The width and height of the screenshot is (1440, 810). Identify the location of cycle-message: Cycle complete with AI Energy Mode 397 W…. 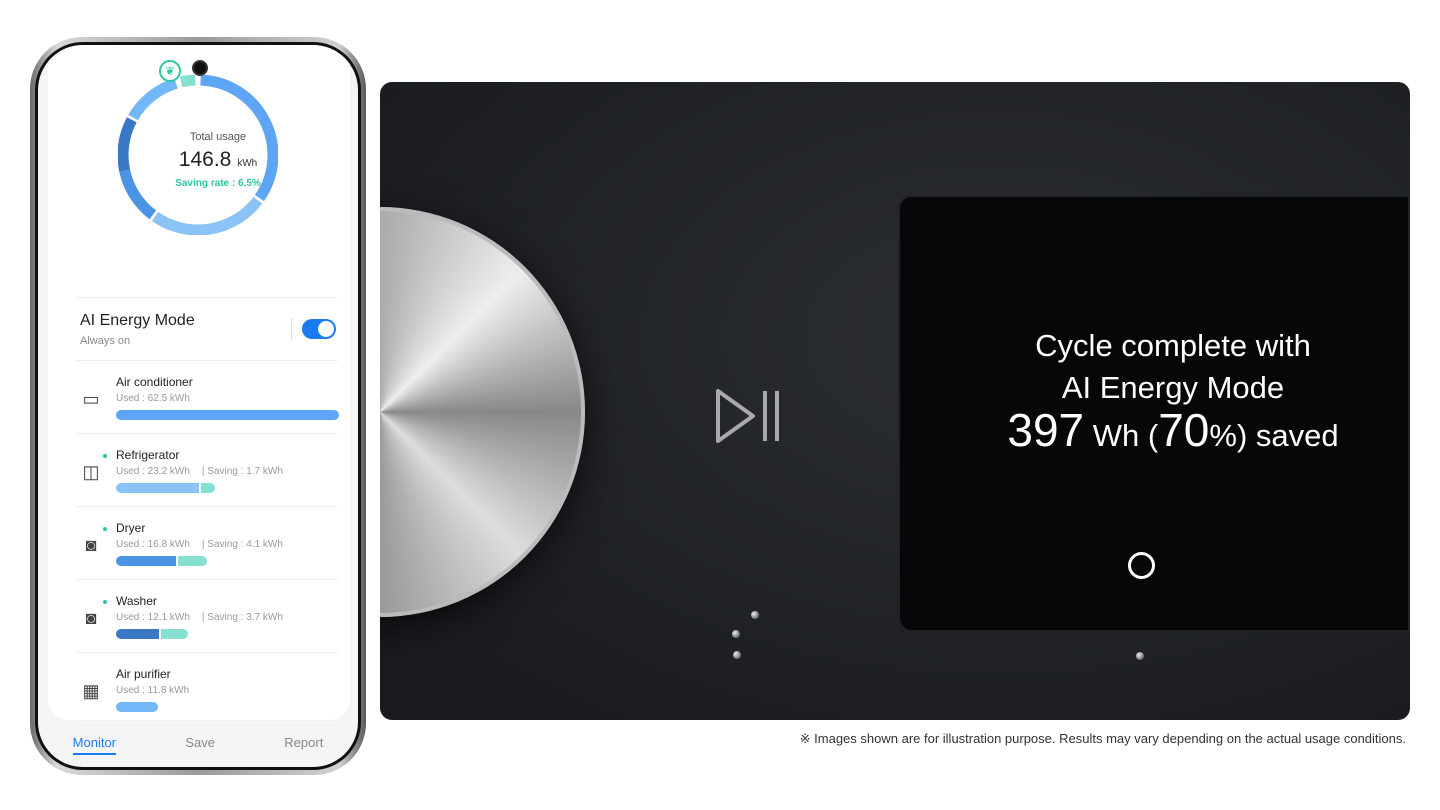
(1154, 391).